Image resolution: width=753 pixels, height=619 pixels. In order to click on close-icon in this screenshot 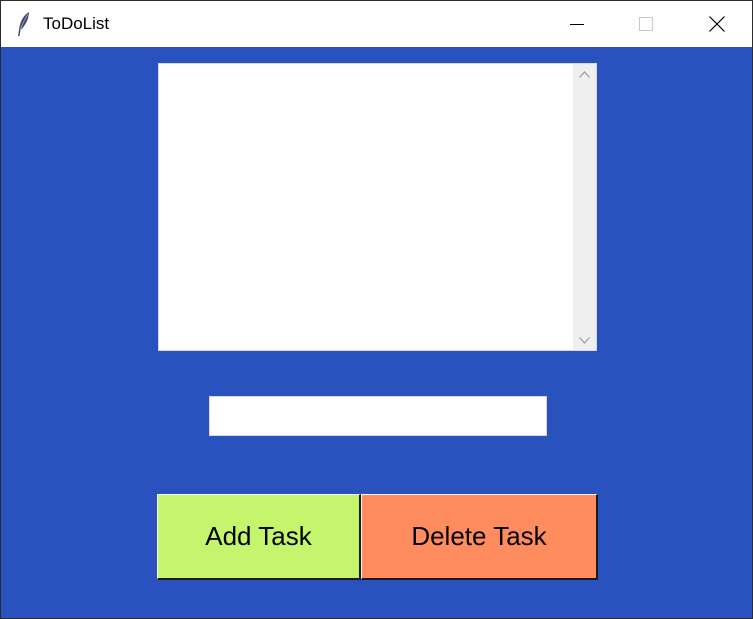, I will do `click(717, 24)`.